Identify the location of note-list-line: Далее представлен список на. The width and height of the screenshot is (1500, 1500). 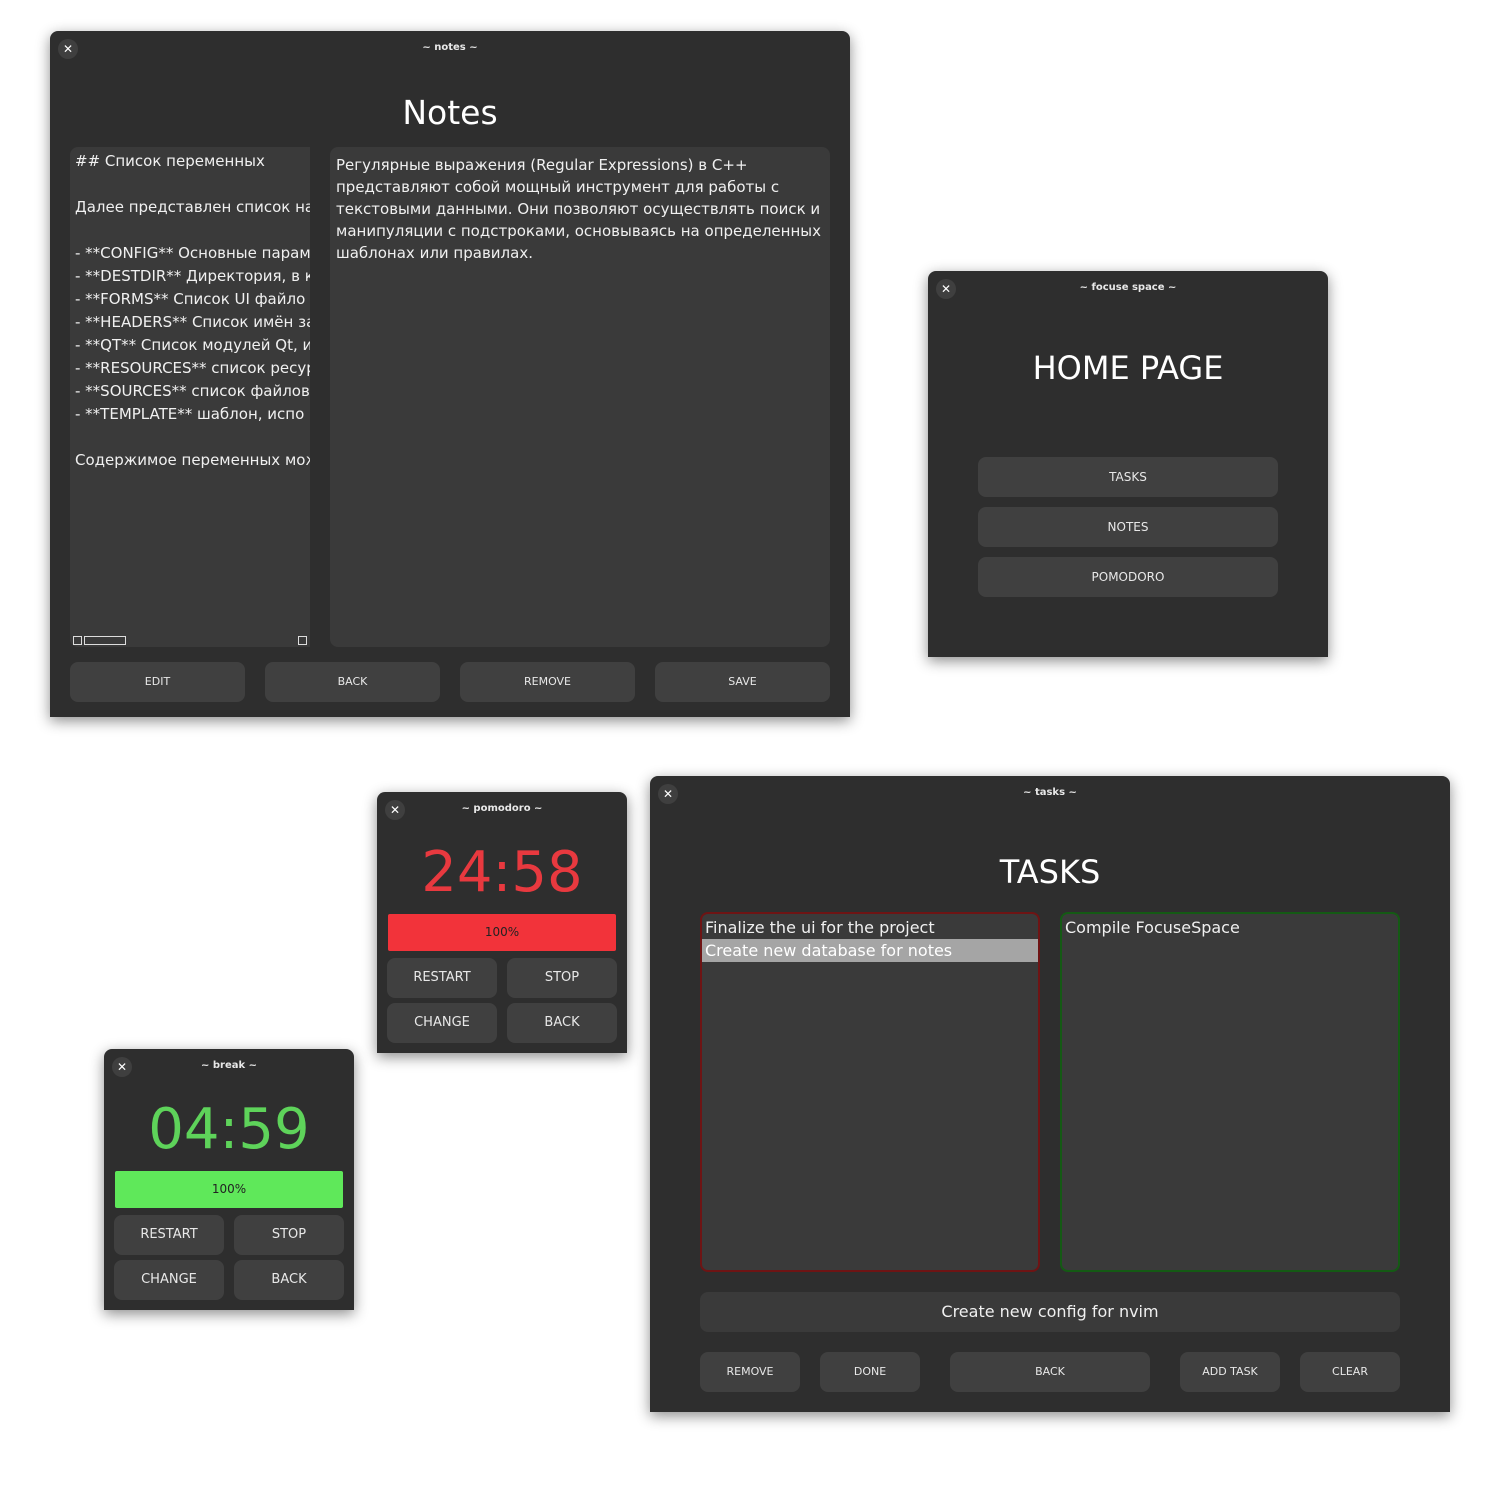
(192, 207).